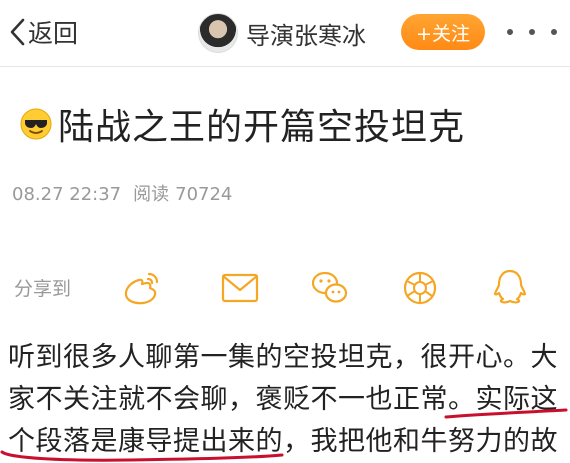 The height and width of the screenshot is (463, 570). I want to click on top-nav-bar: 返回 导演张寒冰 +关注, so click(285, 33).